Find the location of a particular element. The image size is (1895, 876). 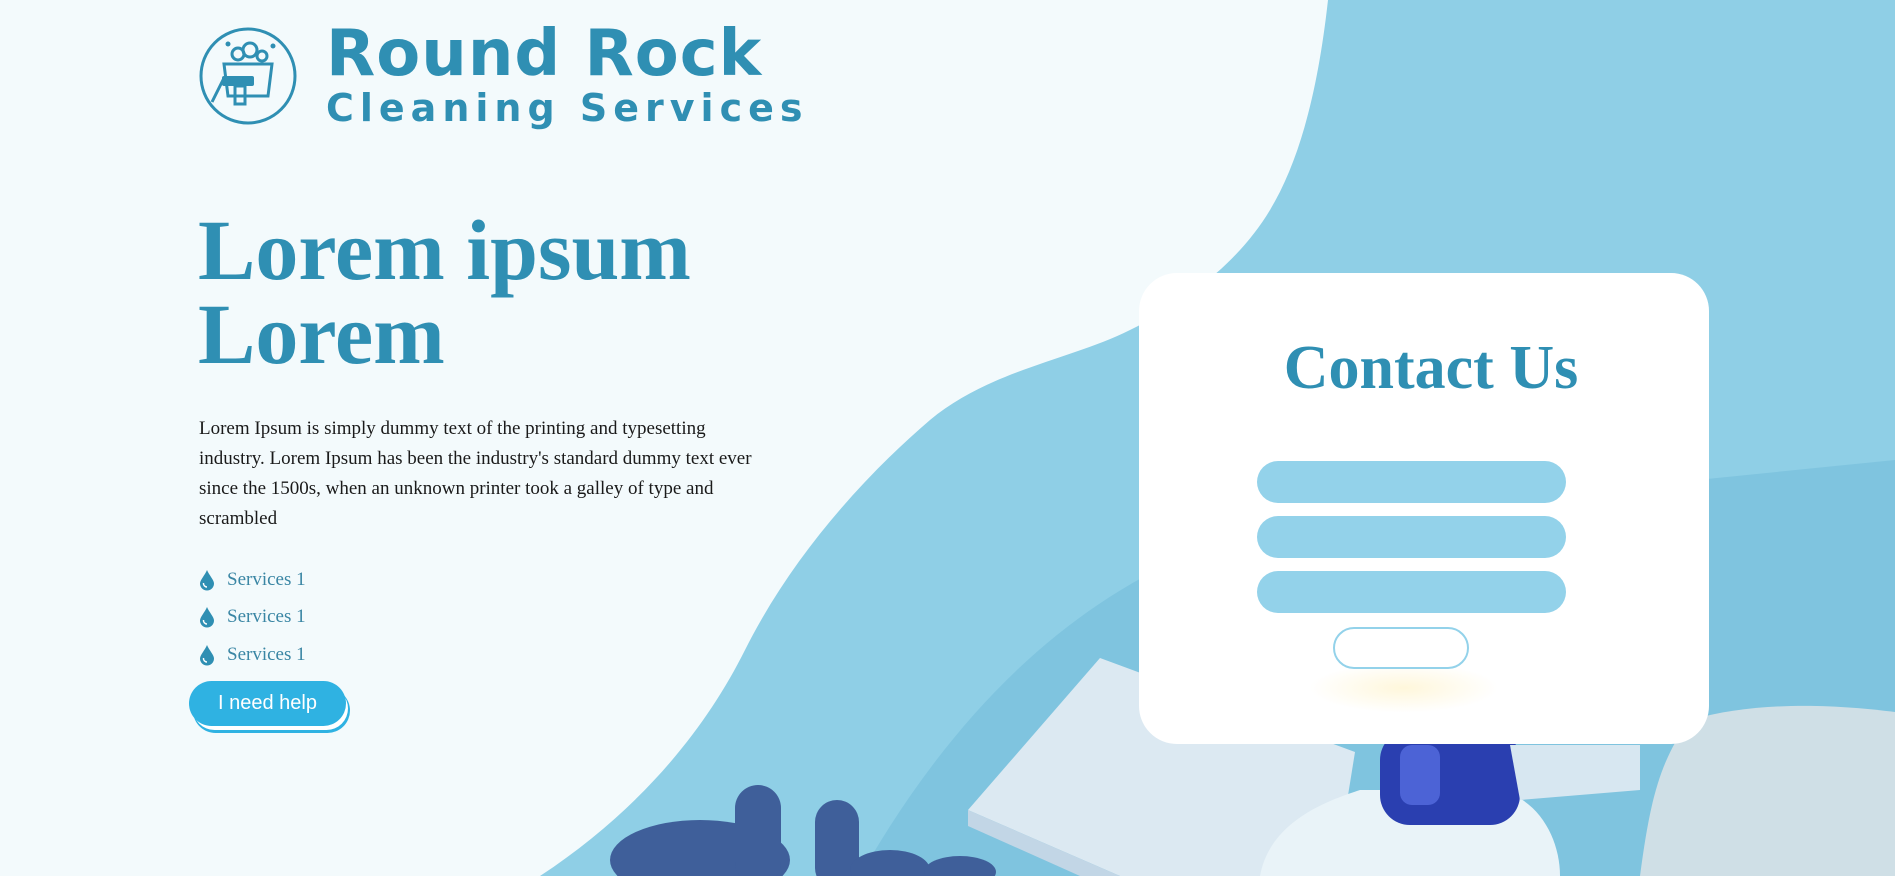

brand-tagline: Cleaning Services is located at coordinates (567, 108).